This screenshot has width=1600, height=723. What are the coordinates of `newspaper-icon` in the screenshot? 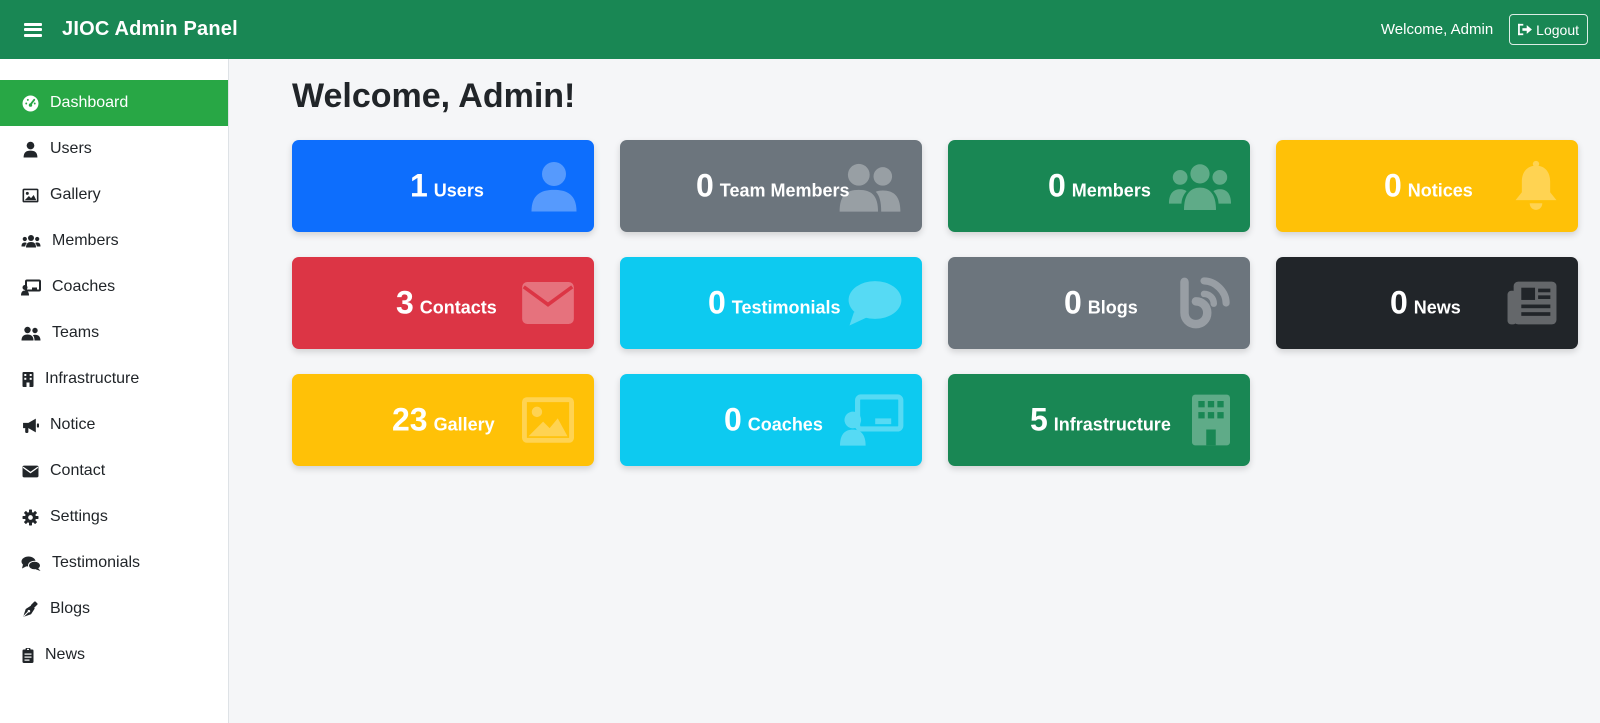 It's located at (1532, 303).